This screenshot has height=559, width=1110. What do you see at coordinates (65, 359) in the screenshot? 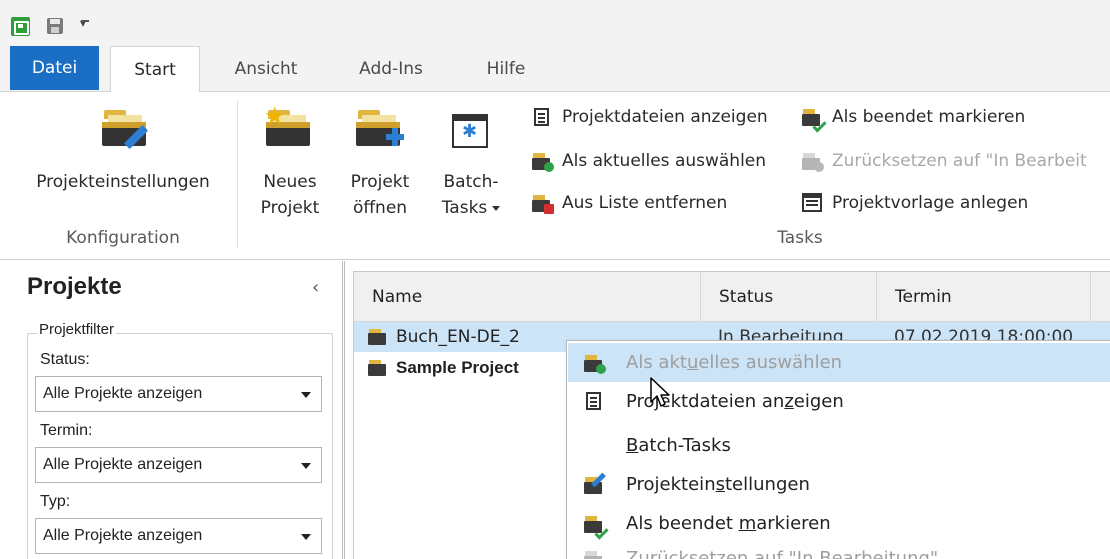
I see `status-filter-label: Status:` at bounding box center [65, 359].